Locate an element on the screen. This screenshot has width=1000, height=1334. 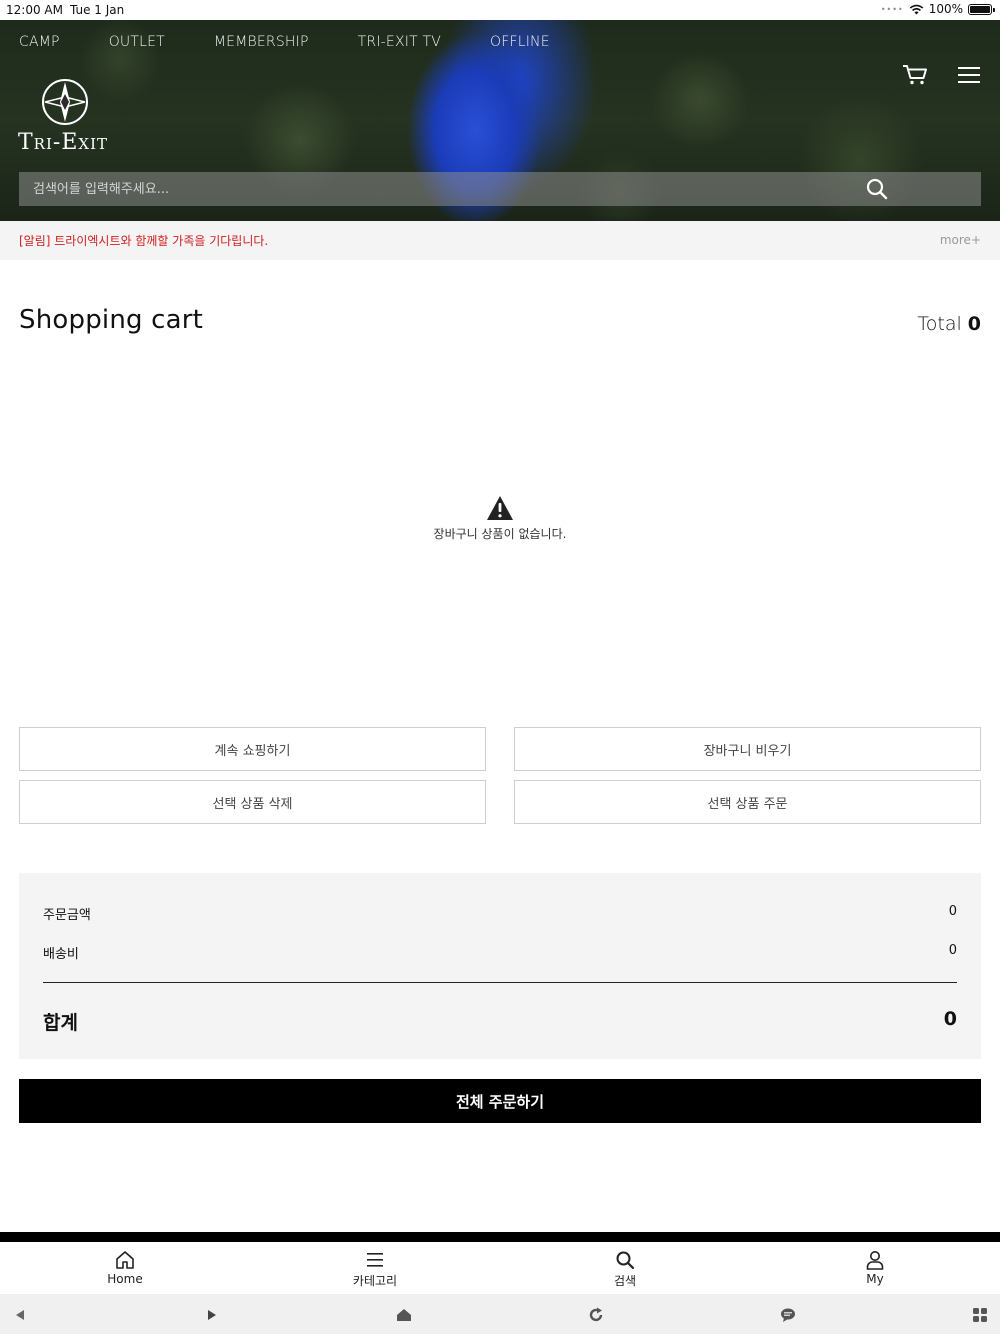
grand-total-row: 합계 0 is located at coordinates (500, 1021).